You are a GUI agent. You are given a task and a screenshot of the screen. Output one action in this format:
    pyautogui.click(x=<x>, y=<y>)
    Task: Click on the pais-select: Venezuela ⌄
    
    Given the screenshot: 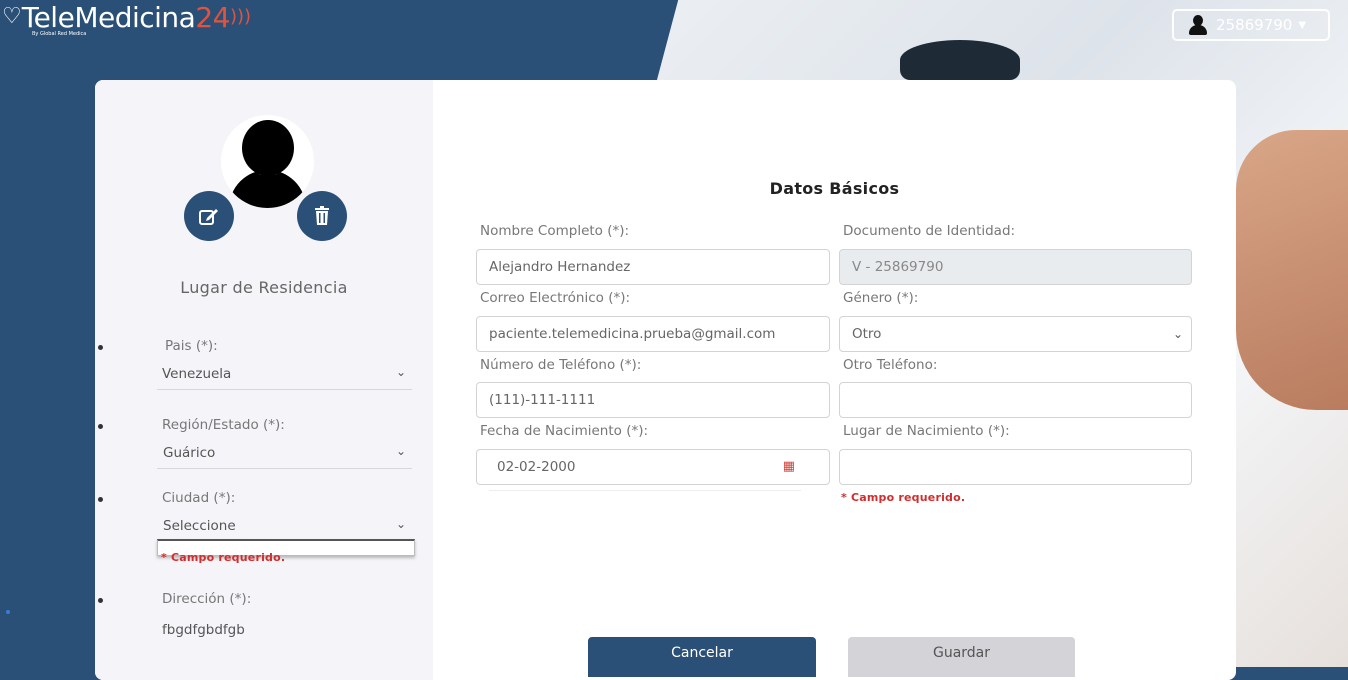 What is the action you would take?
    pyautogui.click(x=284, y=377)
    